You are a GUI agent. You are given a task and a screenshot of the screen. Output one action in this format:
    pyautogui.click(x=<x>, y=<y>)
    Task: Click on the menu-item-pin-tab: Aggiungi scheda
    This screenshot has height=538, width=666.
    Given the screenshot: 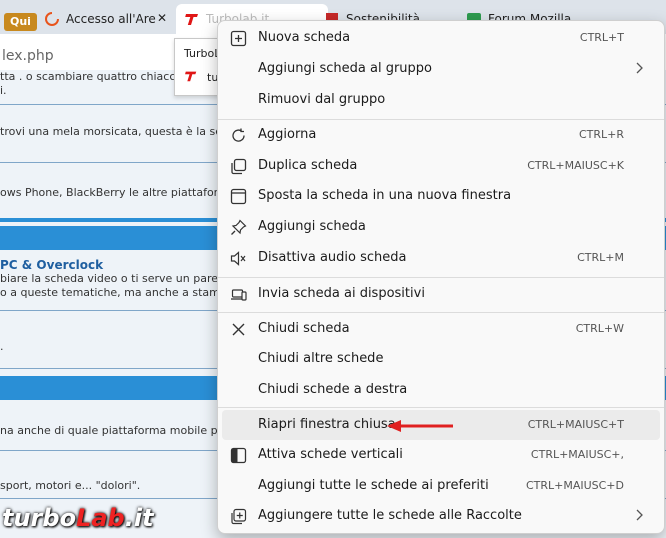 What is the action you would take?
    pyautogui.click(x=441, y=227)
    